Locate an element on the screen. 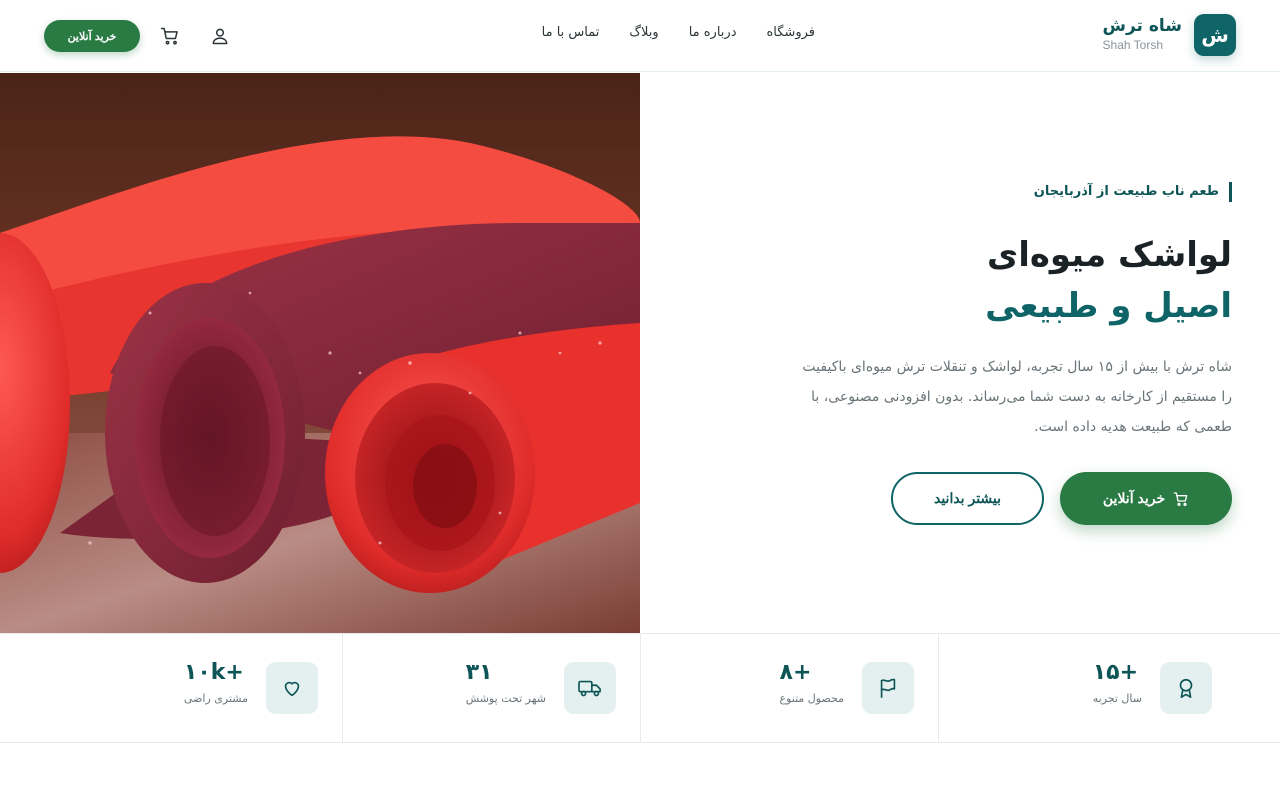  stat-label: سال تجربه is located at coordinates (1117, 698).